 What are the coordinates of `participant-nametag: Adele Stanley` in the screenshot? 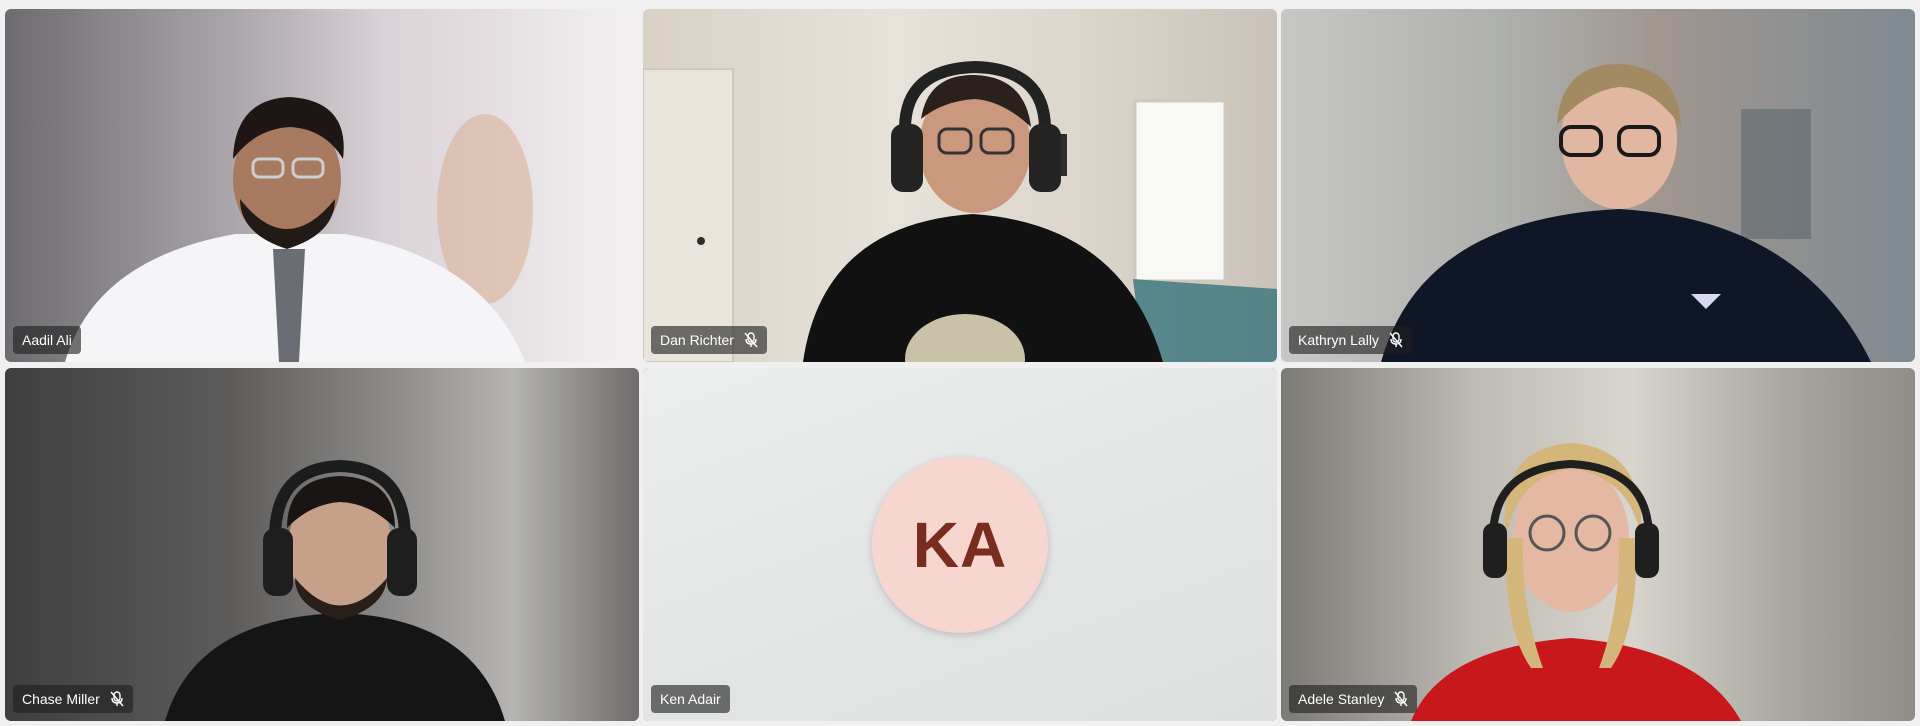 It's located at (1353, 699).